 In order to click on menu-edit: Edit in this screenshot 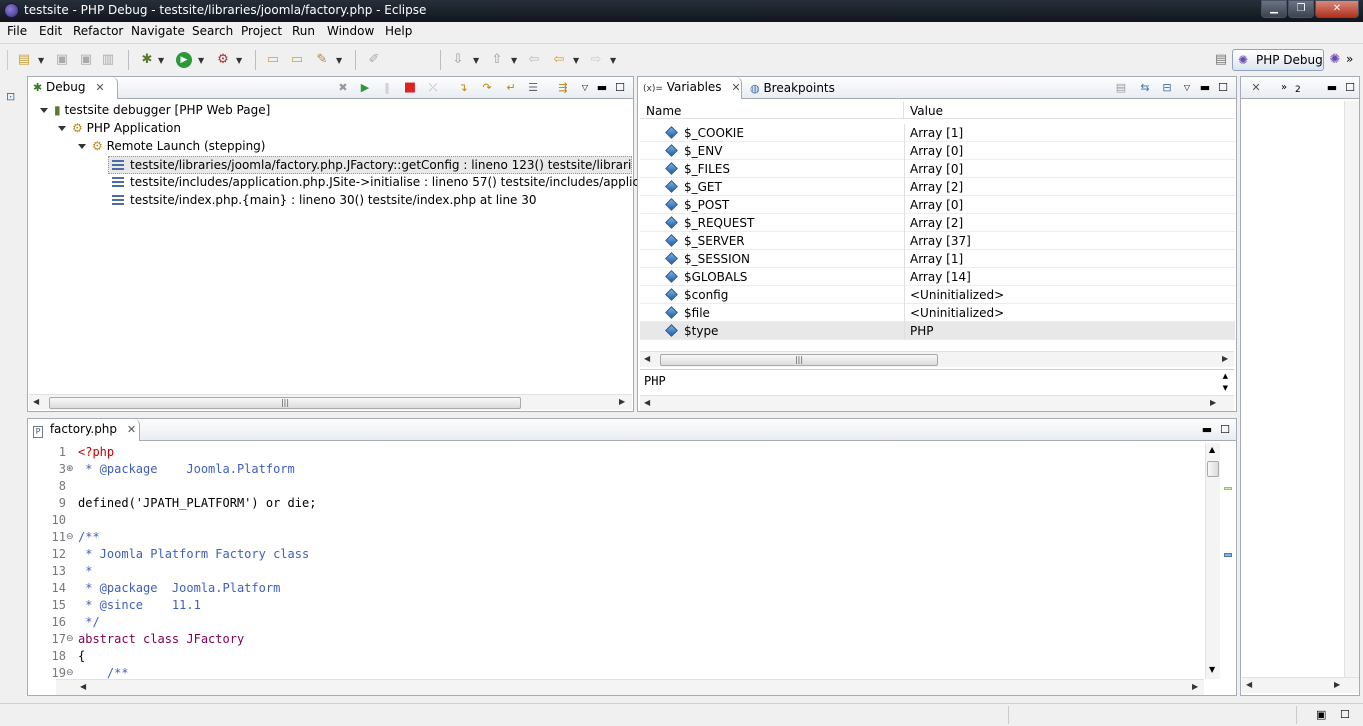, I will do `click(50, 31)`.